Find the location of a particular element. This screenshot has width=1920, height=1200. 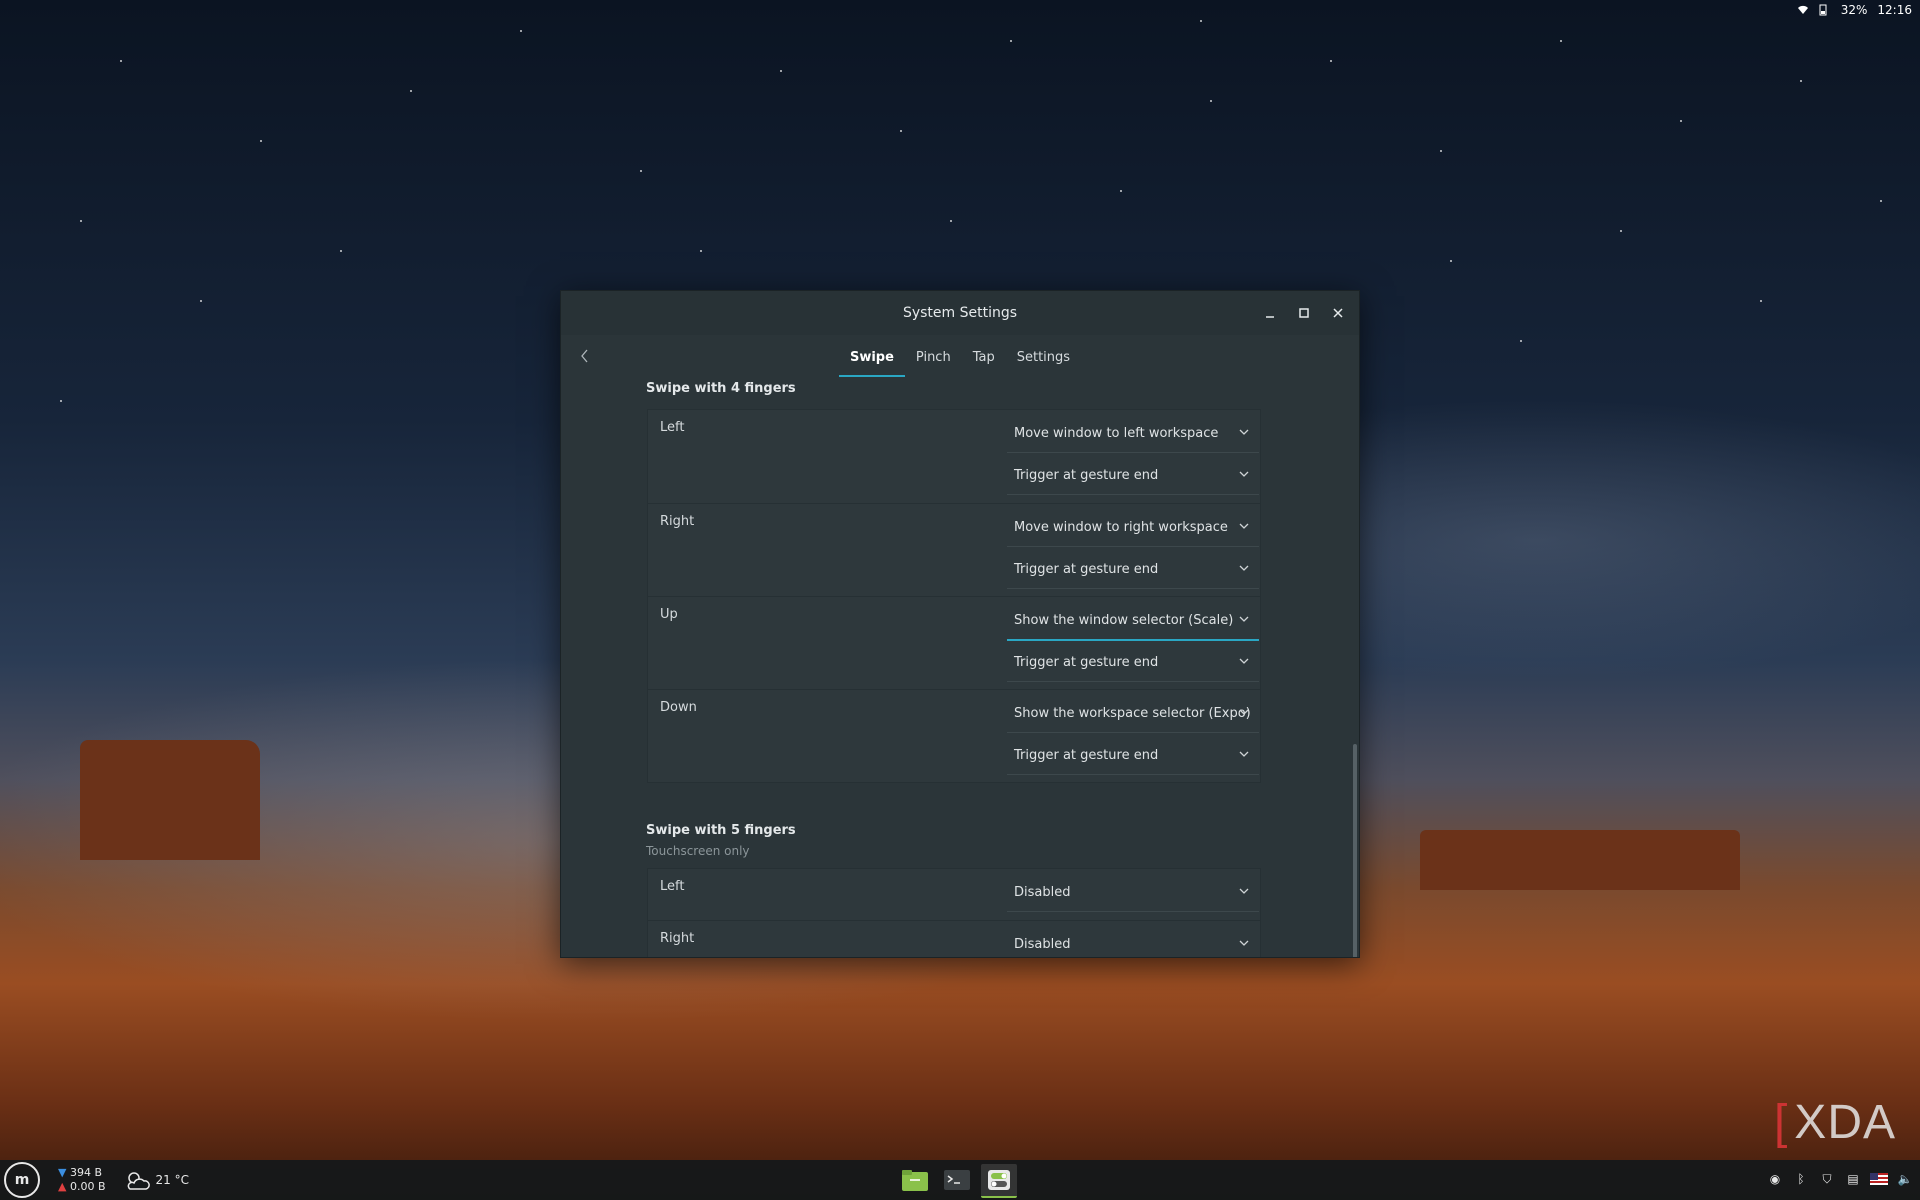

battery-percent: 32% is located at coordinates (1854, 10).